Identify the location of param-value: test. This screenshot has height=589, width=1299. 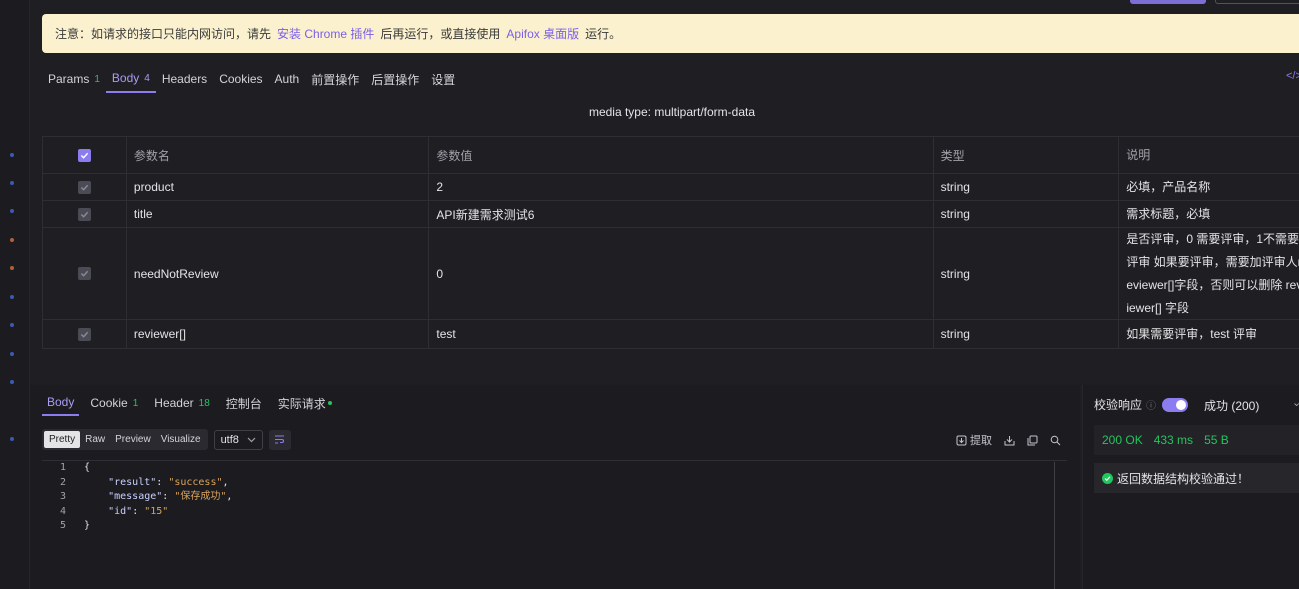
(681, 334).